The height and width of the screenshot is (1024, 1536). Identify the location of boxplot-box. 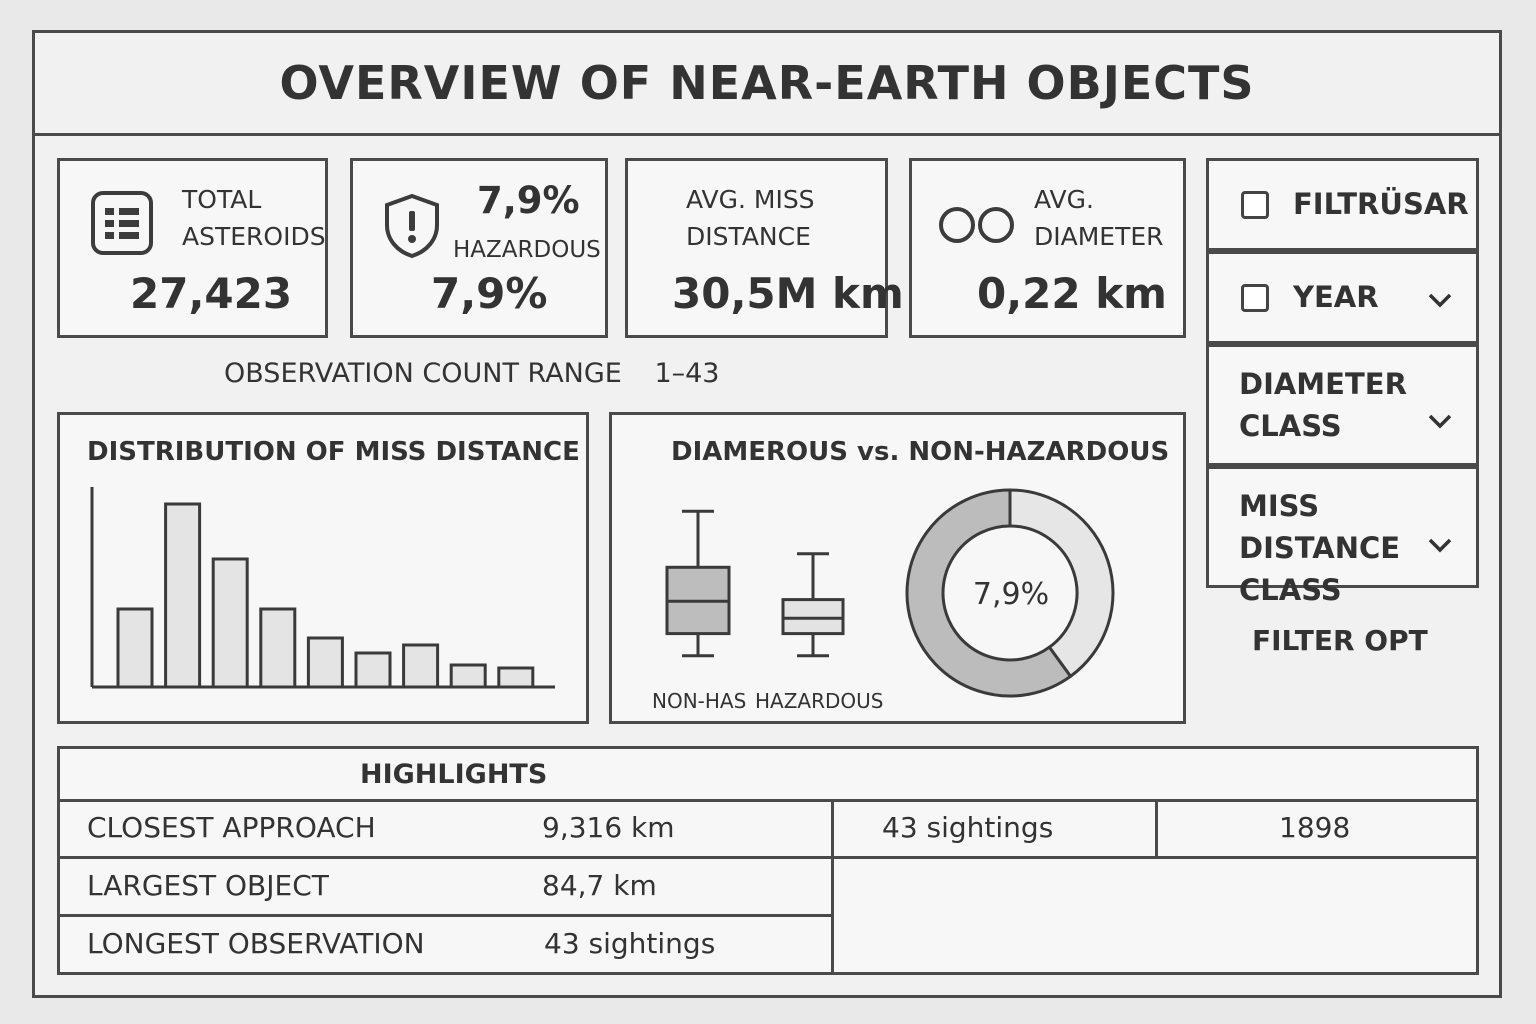
(813, 617).